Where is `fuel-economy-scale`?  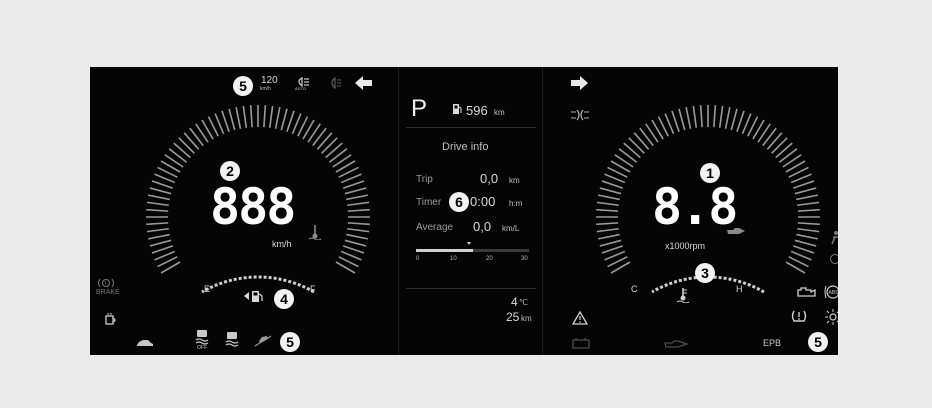 fuel-economy-scale is located at coordinates (472, 250).